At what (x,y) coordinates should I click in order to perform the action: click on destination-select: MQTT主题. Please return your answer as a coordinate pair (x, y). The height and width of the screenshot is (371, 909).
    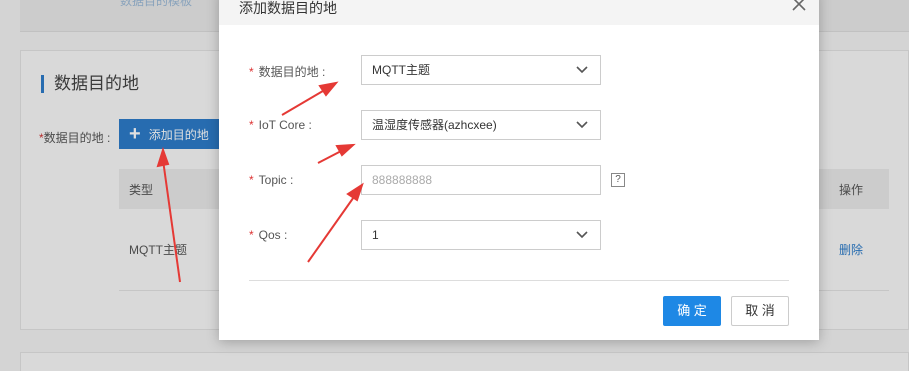
    Looking at the image, I should click on (481, 70).